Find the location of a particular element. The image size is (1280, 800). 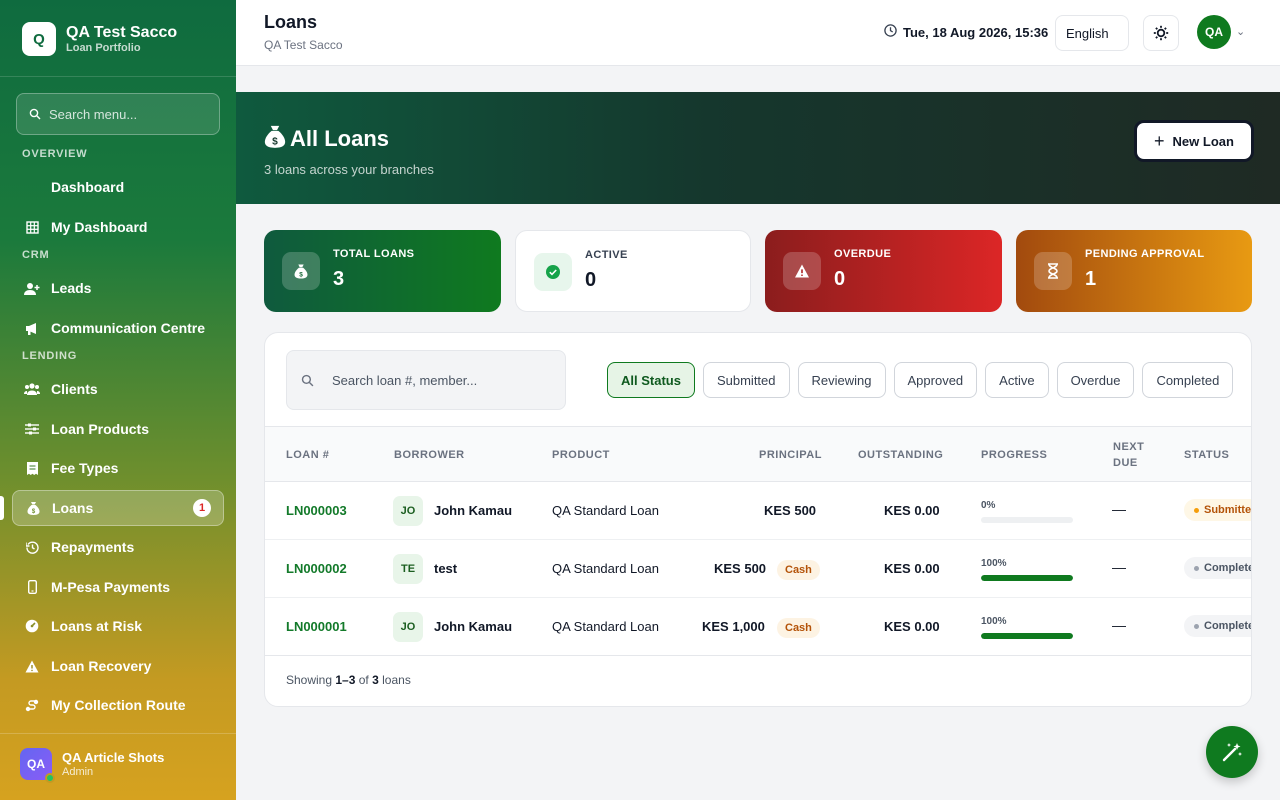

sun-icon is located at coordinates (1161, 33).